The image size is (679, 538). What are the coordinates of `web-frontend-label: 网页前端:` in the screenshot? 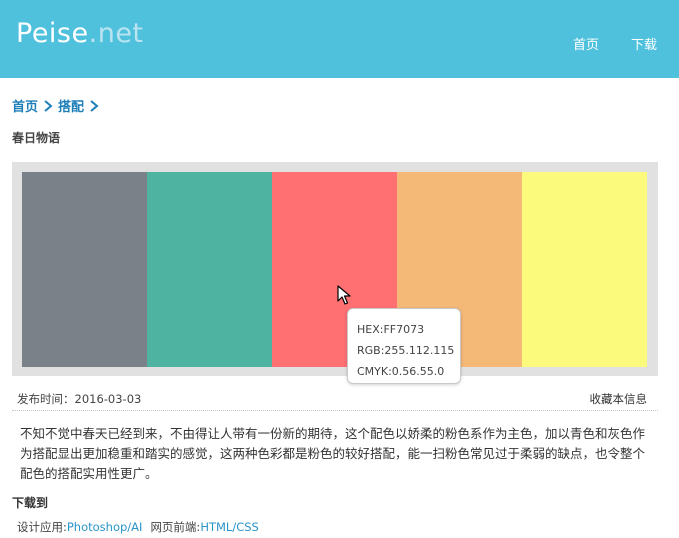 It's located at (175, 527).